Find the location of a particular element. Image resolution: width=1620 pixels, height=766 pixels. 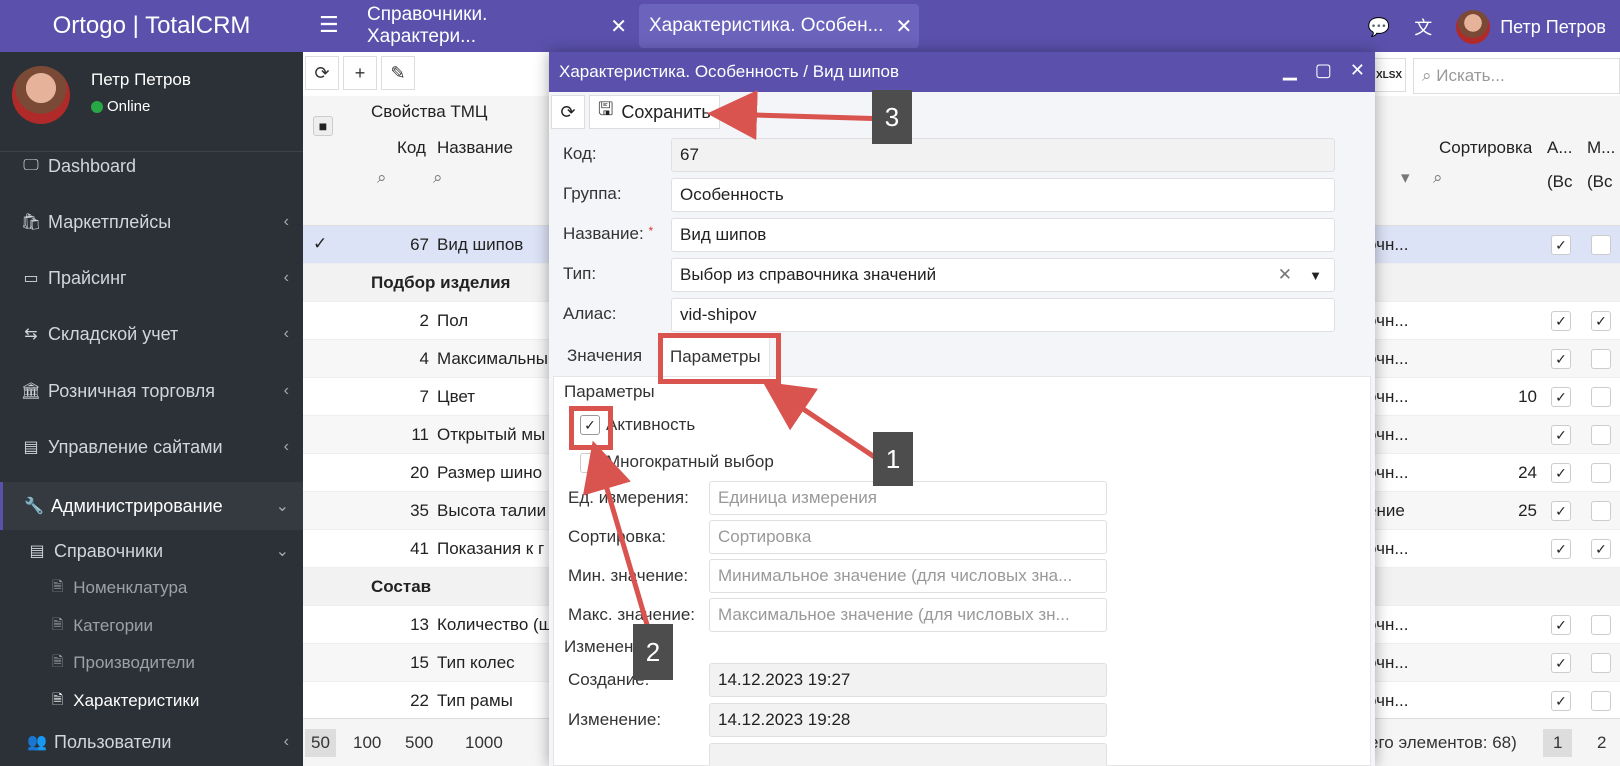

page-button: 2 is located at coordinates (1601, 743).